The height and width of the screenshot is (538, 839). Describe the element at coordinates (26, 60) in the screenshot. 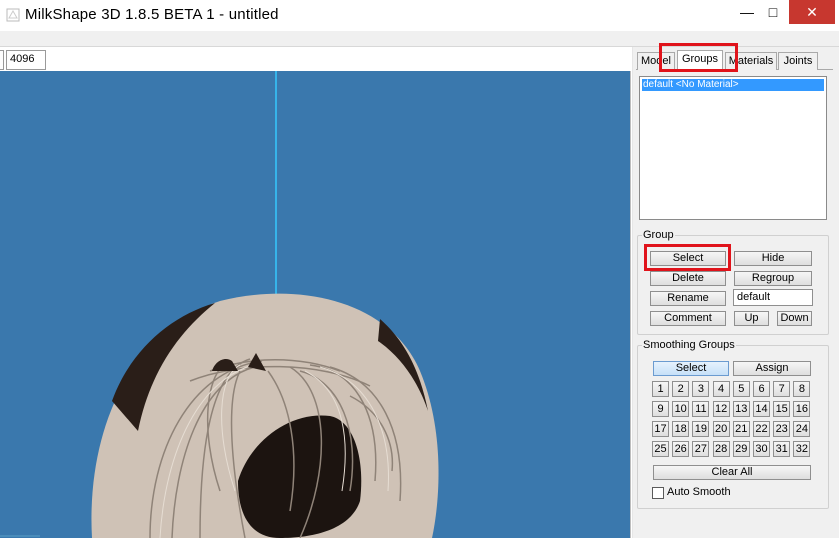

I see `toolbar-number-field: 4096` at that location.